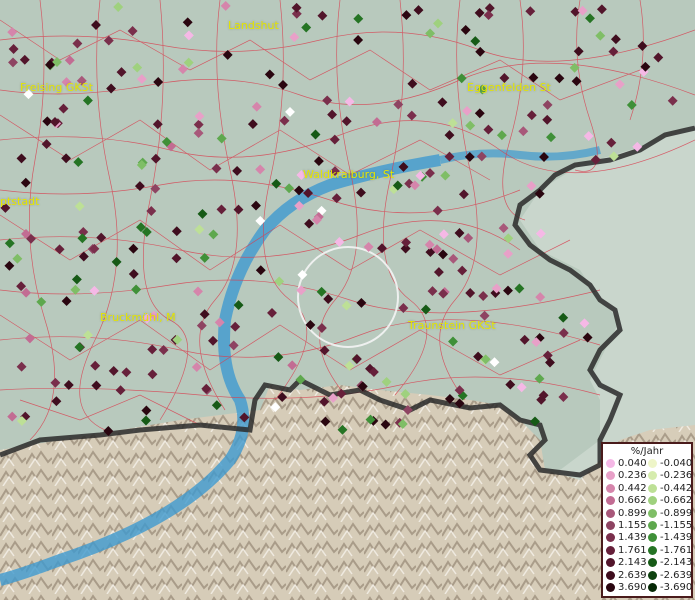  What do you see at coordinates (676, 575) in the screenshot?
I see `legend-value: -2.639` at bounding box center [676, 575].